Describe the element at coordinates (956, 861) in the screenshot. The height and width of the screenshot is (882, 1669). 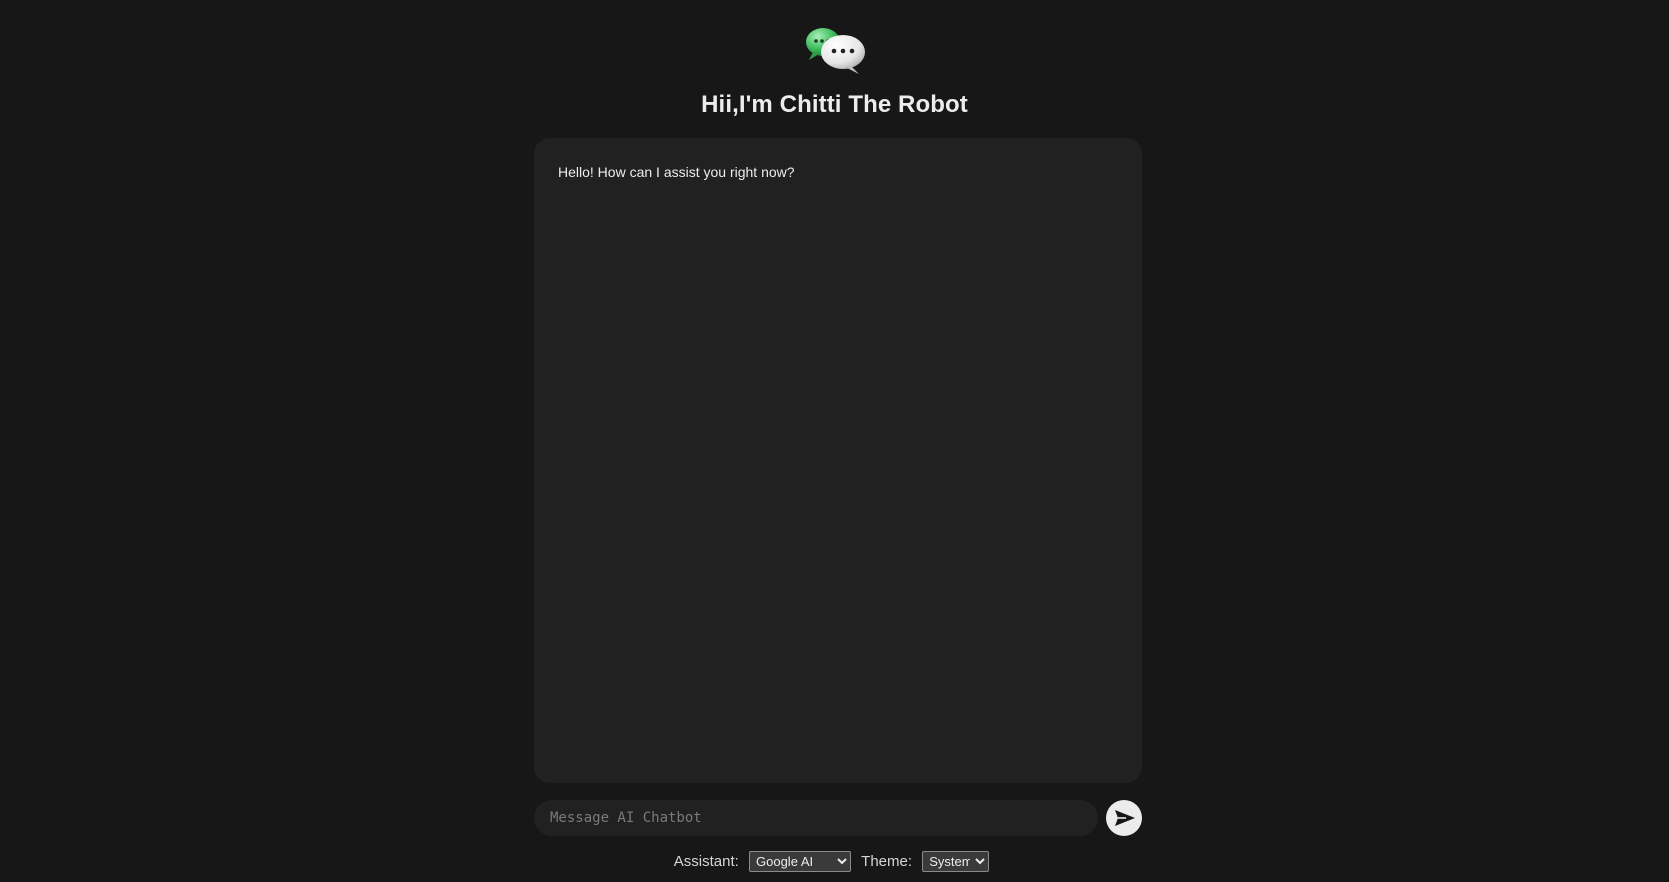
I see `theme-select: System` at that location.